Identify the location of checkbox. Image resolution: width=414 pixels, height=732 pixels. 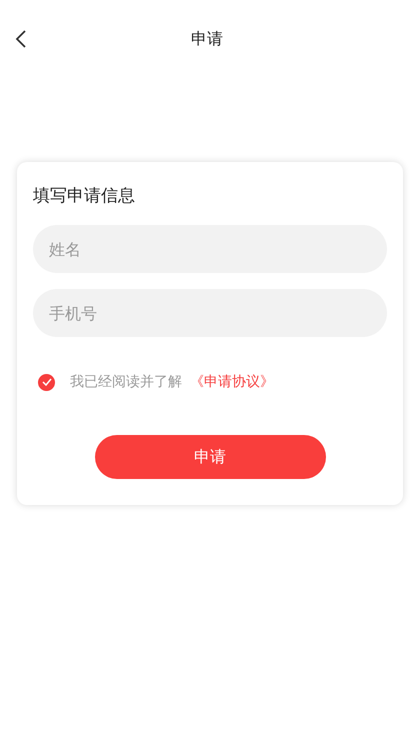
(46, 382).